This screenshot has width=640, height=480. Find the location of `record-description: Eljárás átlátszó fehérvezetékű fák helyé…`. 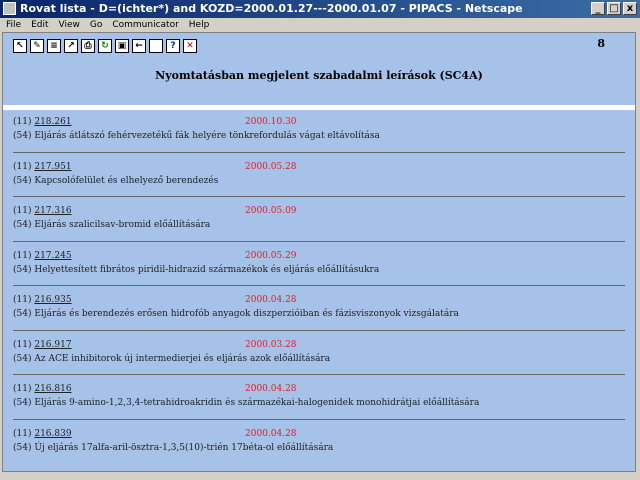

record-description: Eljárás átlátszó fehérvezetékű fák helyé… is located at coordinates (207, 136).